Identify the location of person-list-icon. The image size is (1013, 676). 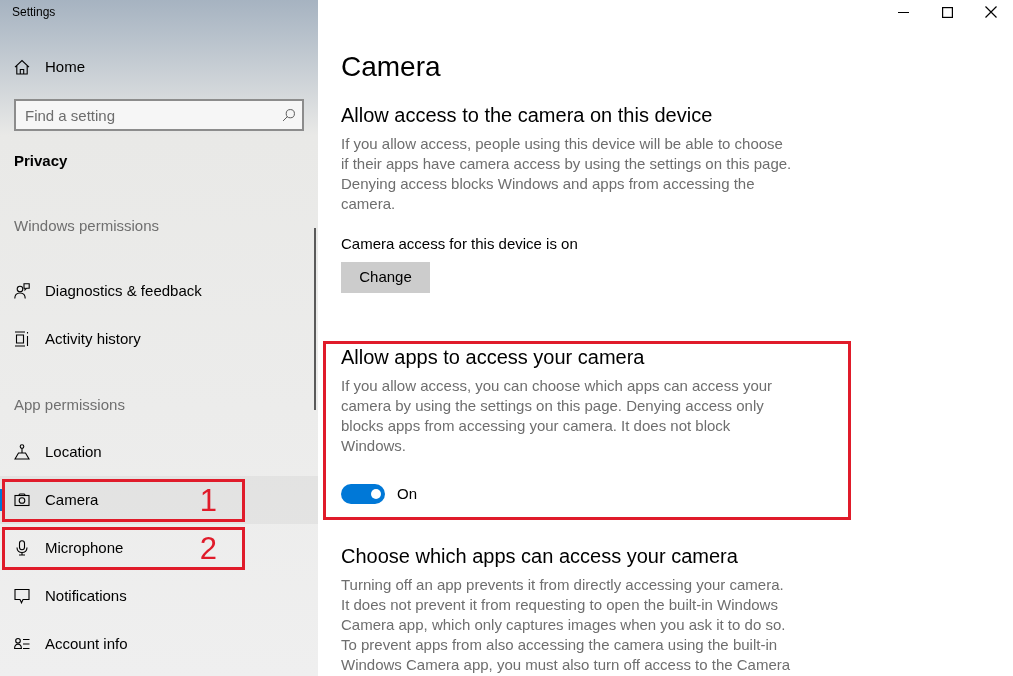
(22, 644).